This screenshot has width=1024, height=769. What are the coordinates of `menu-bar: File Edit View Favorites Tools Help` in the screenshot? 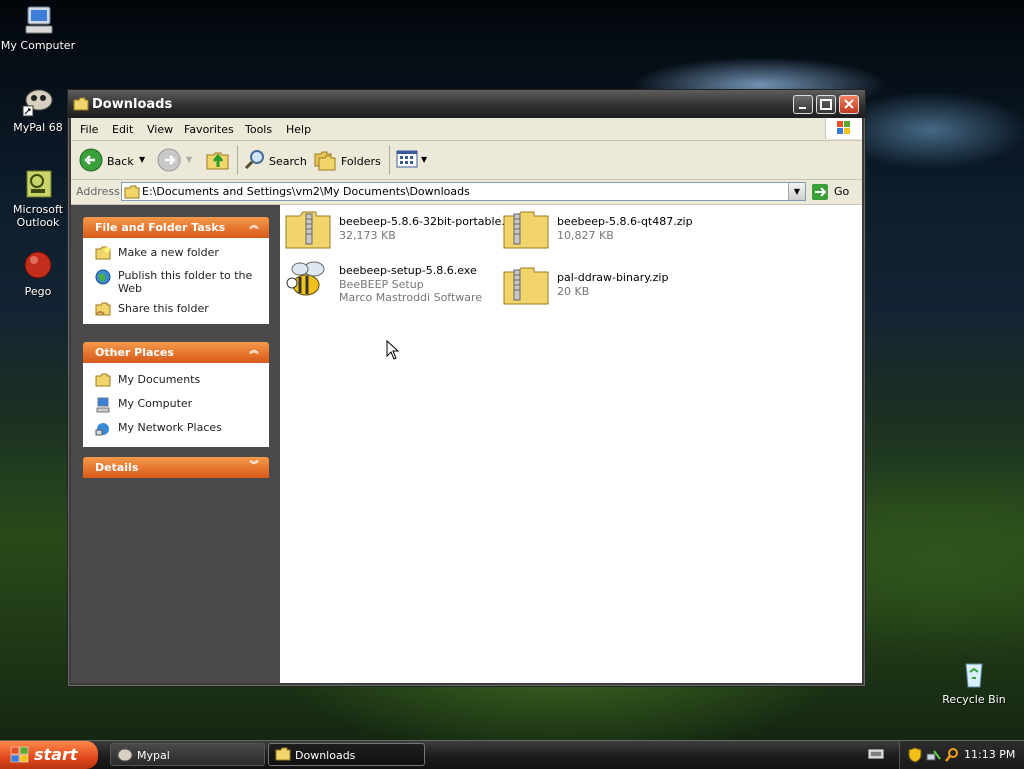 It's located at (466, 129).